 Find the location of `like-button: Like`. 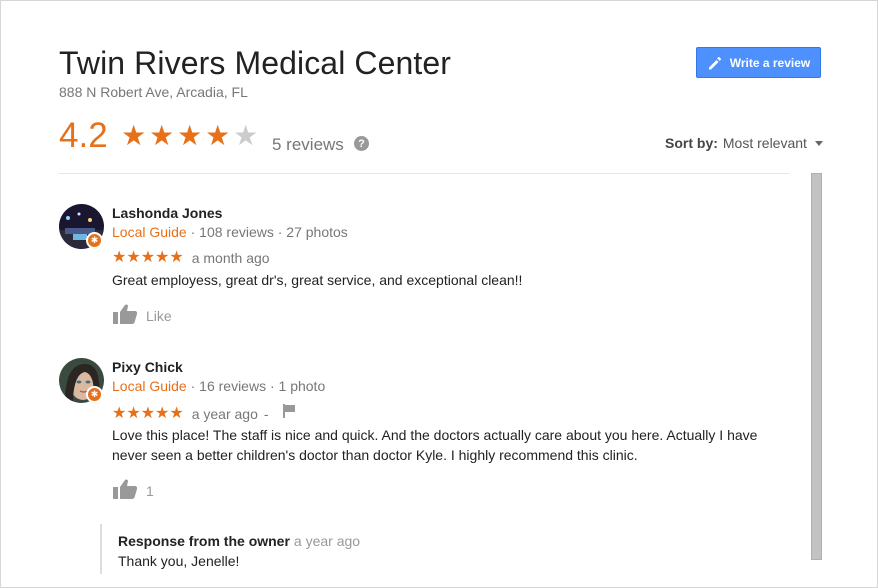

like-button: Like is located at coordinates (142, 315).